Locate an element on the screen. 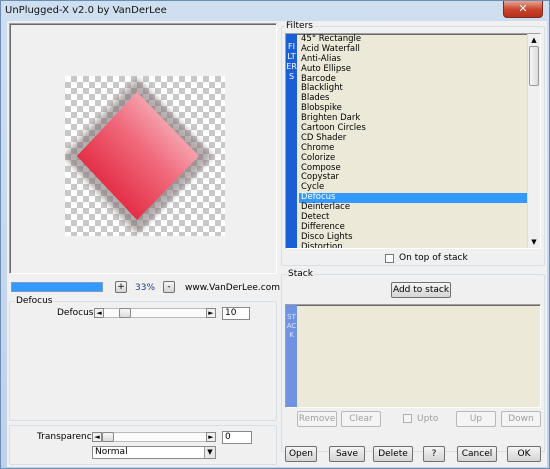 The image size is (550, 469). help-button: ? is located at coordinates (434, 454).